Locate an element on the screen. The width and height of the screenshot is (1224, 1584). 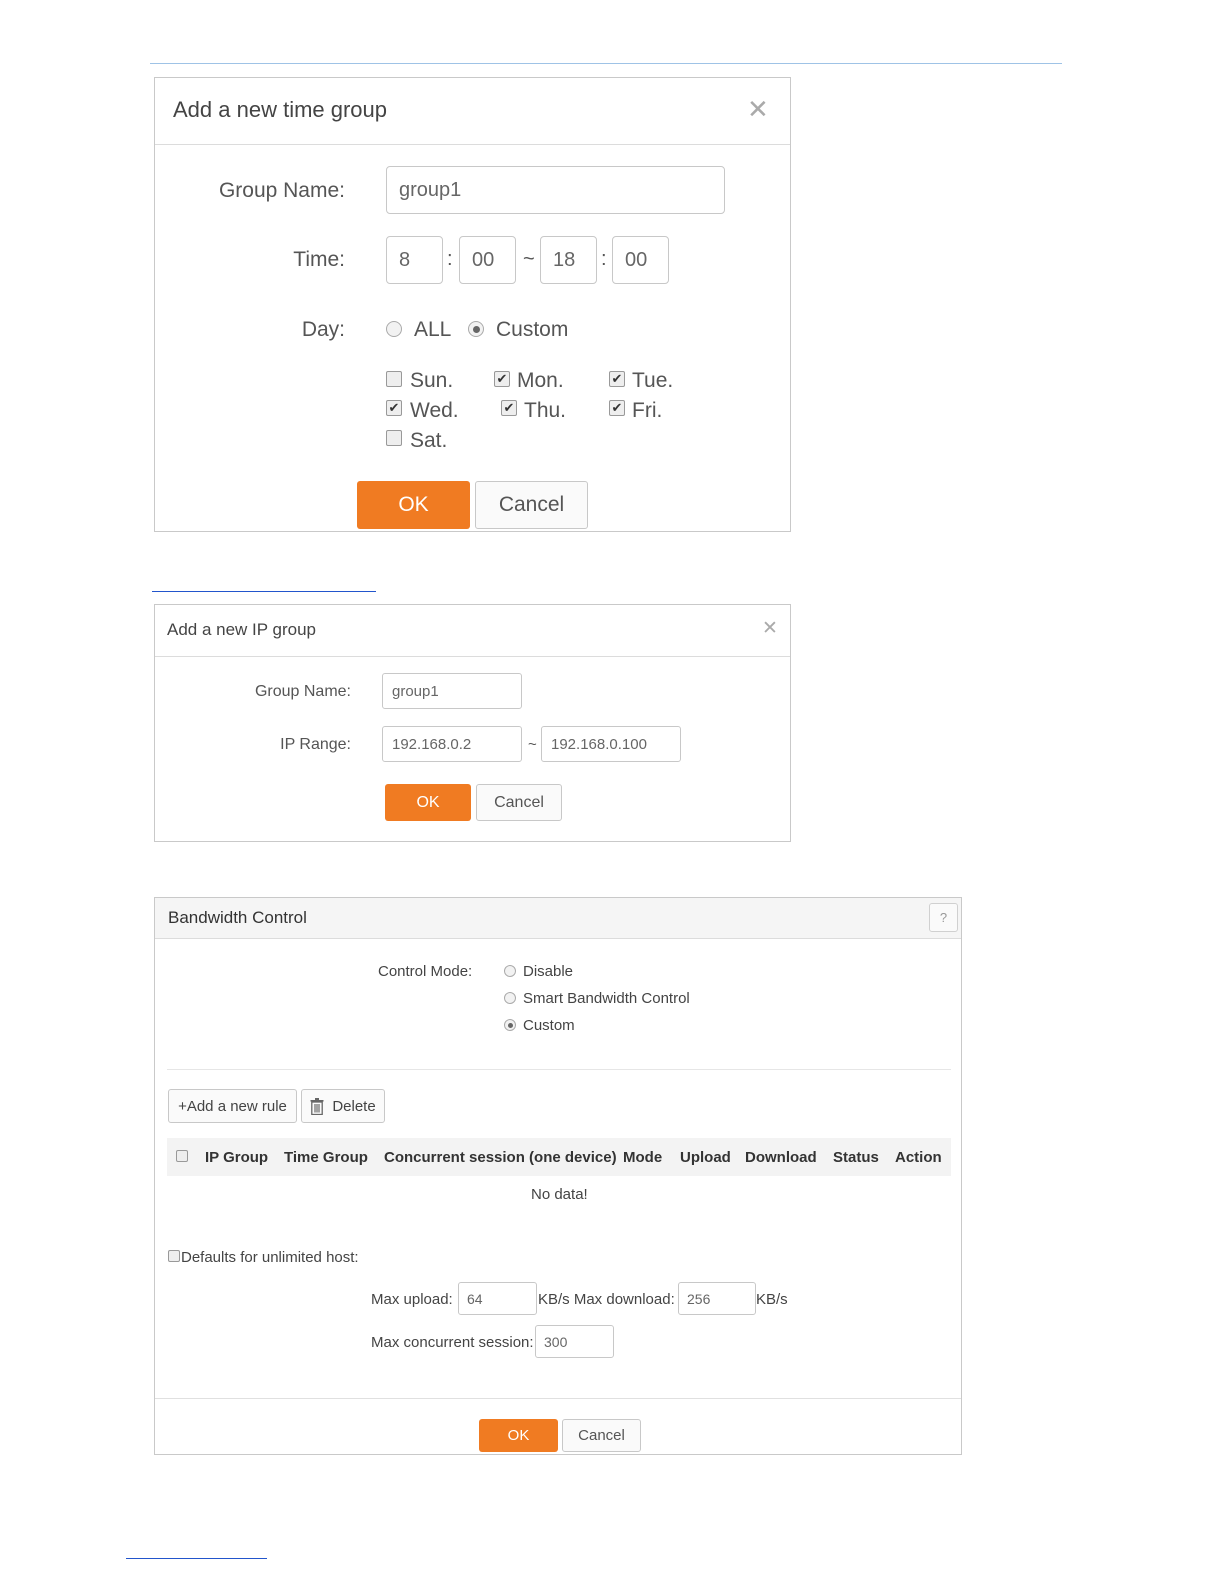
ip-end-value: 192.168.0.100 is located at coordinates (599, 744).